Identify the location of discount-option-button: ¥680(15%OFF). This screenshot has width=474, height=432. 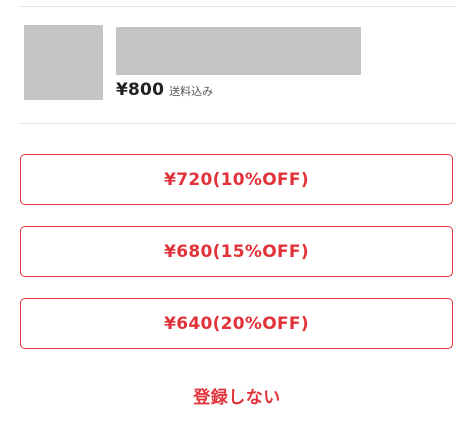
(236, 251).